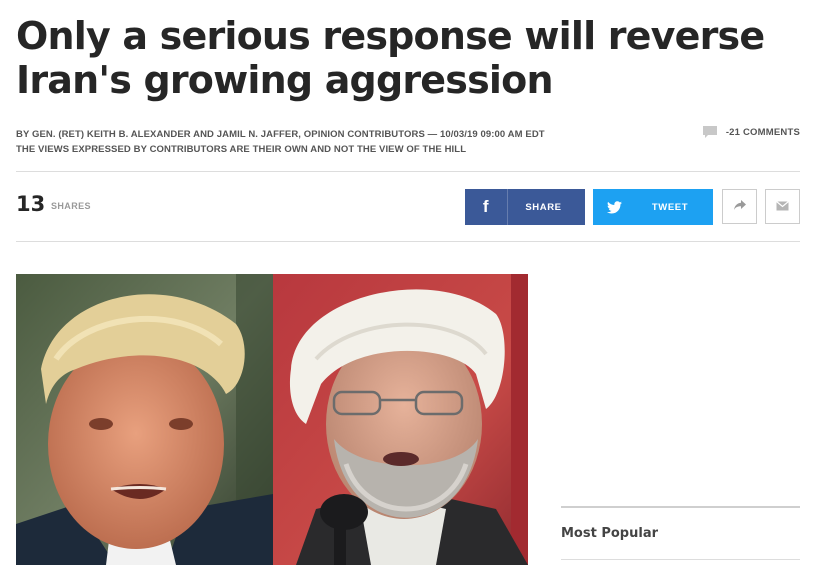 The image size is (815, 565). I want to click on comments-count: -21 COMMENTS, so click(762, 132).